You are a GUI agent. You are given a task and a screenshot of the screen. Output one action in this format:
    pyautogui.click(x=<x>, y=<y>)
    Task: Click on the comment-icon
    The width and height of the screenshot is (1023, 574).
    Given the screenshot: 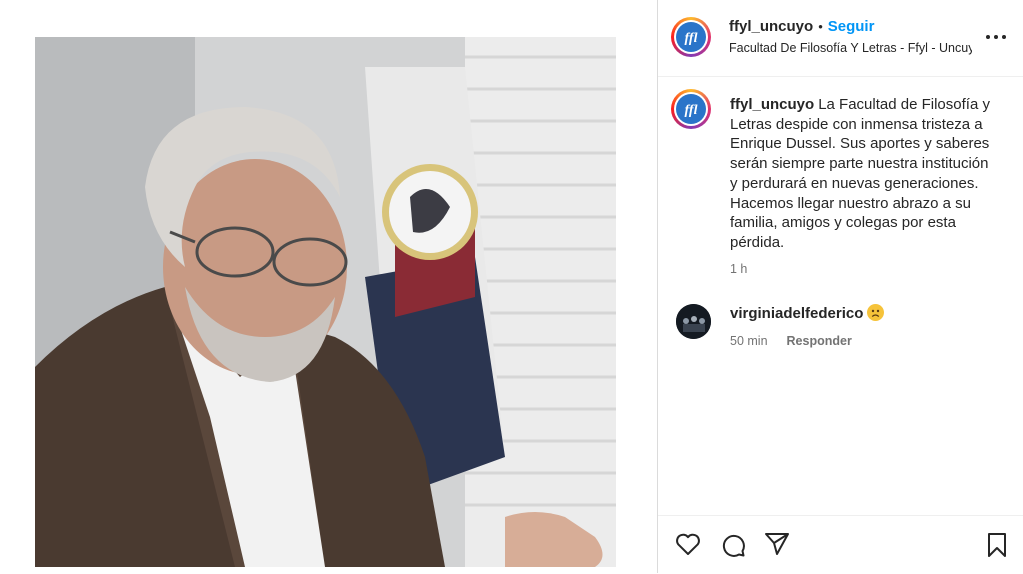 What is the action you would take?
    pyautogui.click(x=733, y=545)
    